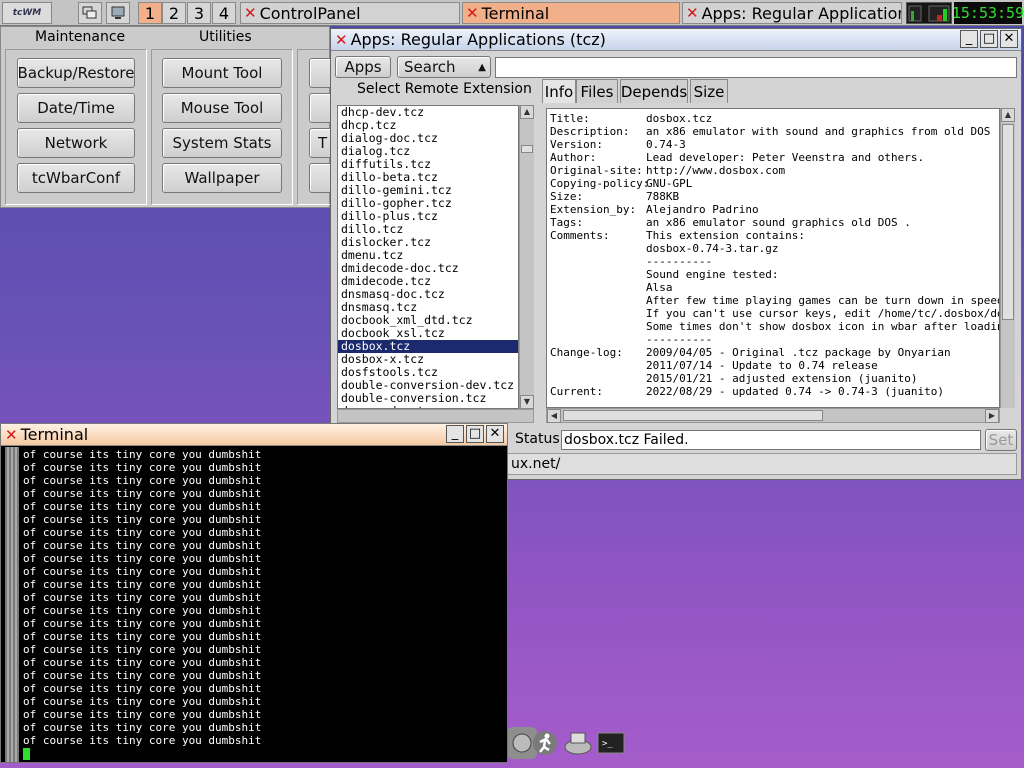  What do you see at coordinates (350, 13) in the screenshot?
I see `task-controlpanel: ✕ ControlPanel` at bounding box center [350, 13].